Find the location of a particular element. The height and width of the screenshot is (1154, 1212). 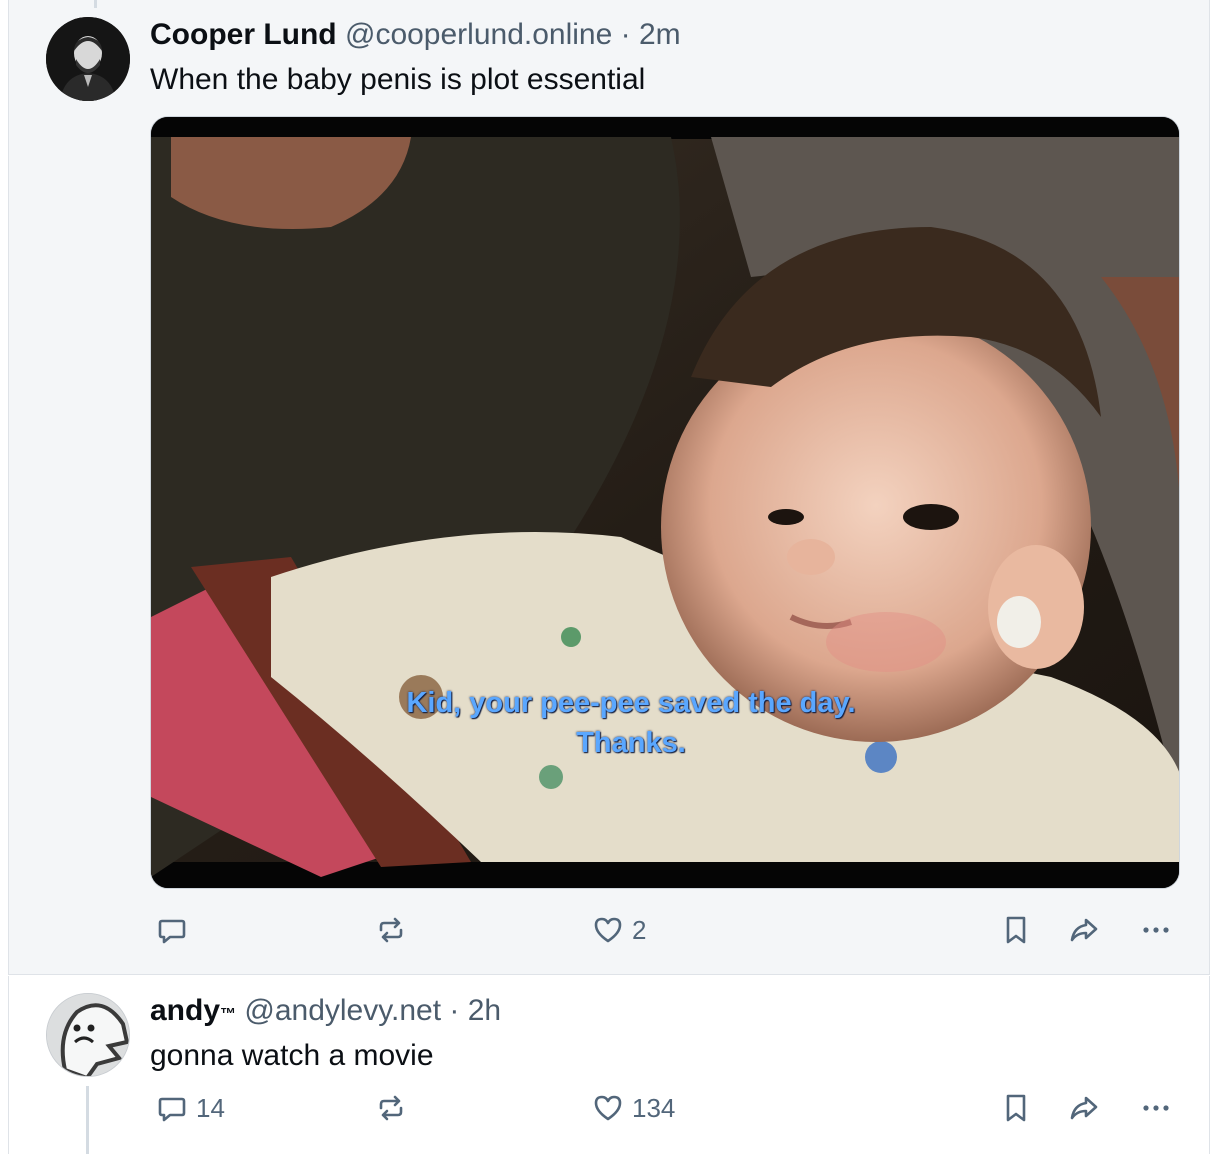

trademark-symbol: ™ is located at coordinates (228, 1014).